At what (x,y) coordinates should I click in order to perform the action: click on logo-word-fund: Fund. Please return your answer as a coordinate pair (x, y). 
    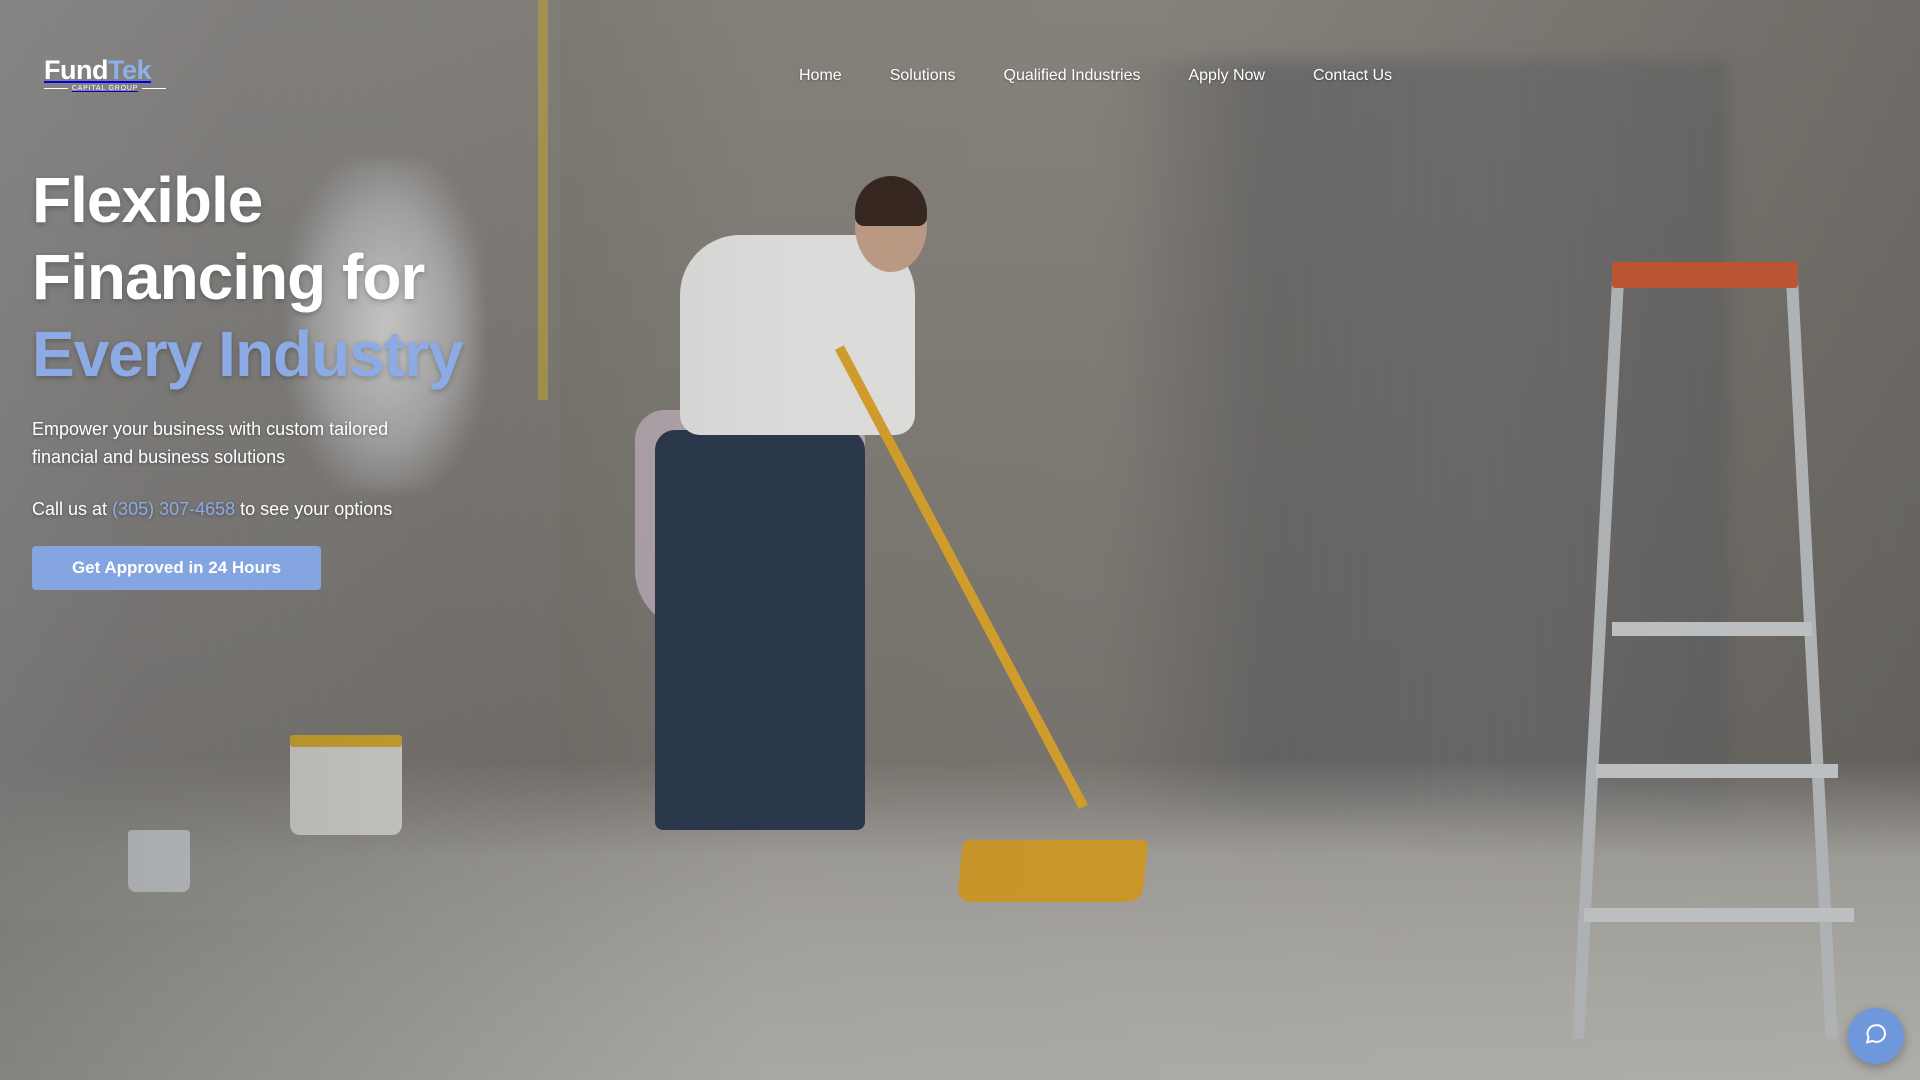
    Looking at the image, I should click on (76, 70).